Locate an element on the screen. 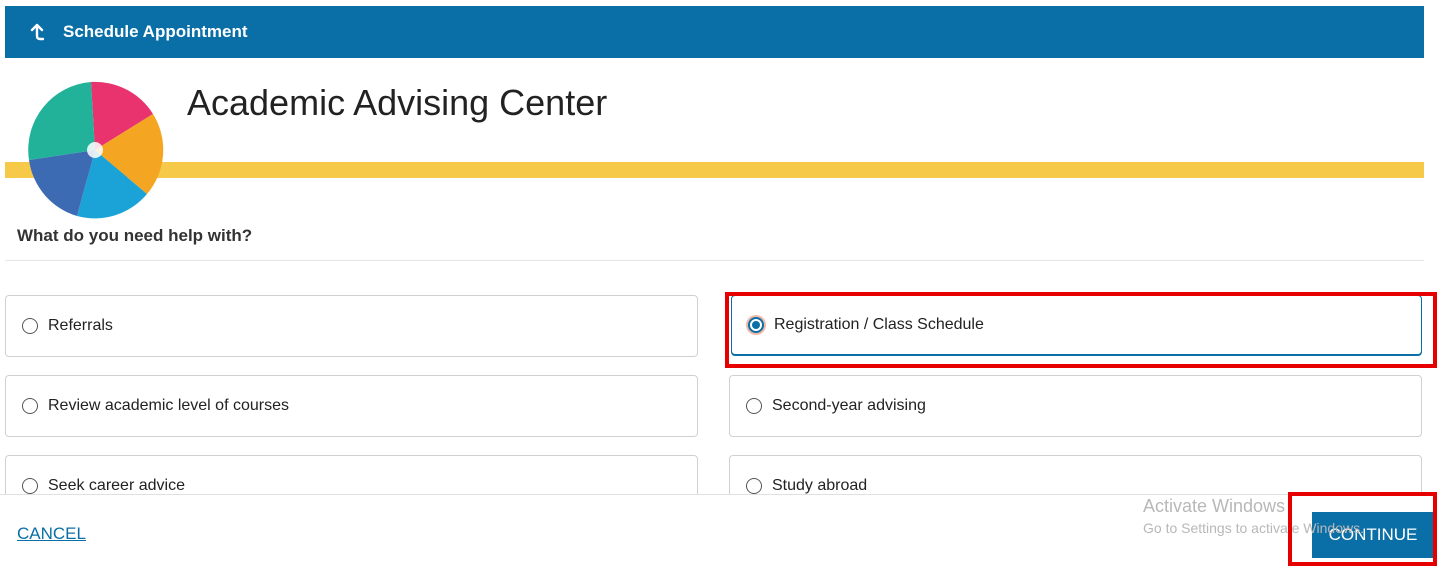  option-second-year-advising: Second-year advising is located at coordinates (1075, 406).